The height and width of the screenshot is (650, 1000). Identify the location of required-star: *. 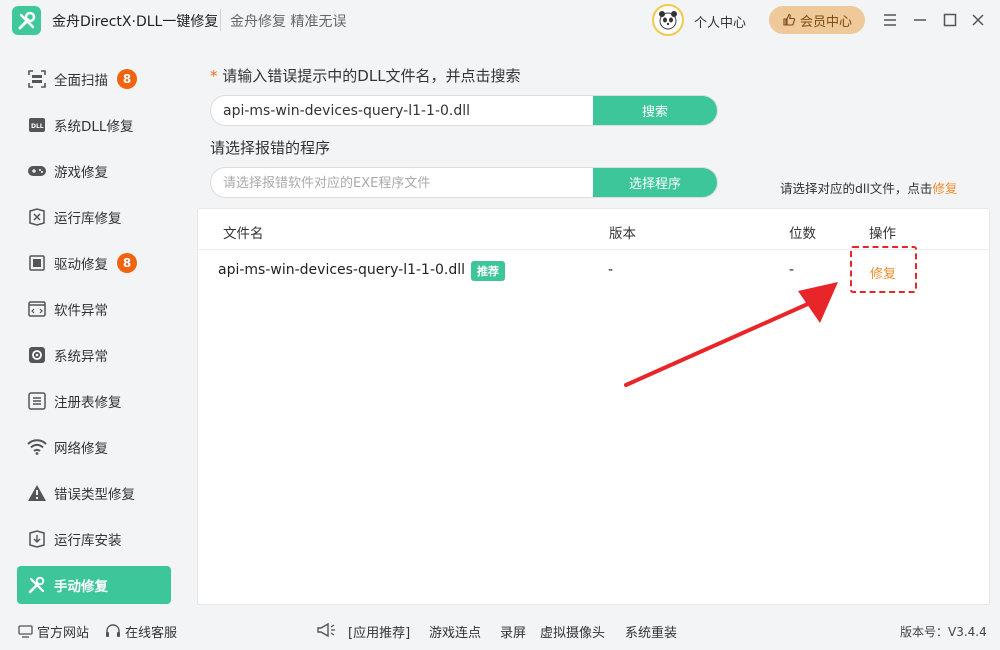
(214, 76).